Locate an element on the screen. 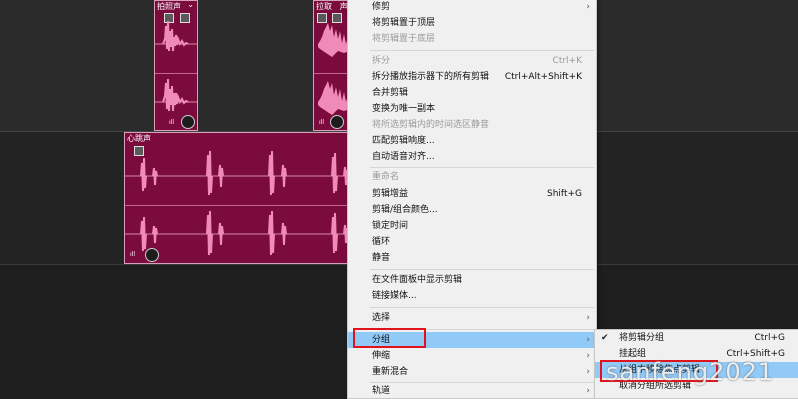  menu-item-remix: 重新混合 › is located at coordinates (472, 372).